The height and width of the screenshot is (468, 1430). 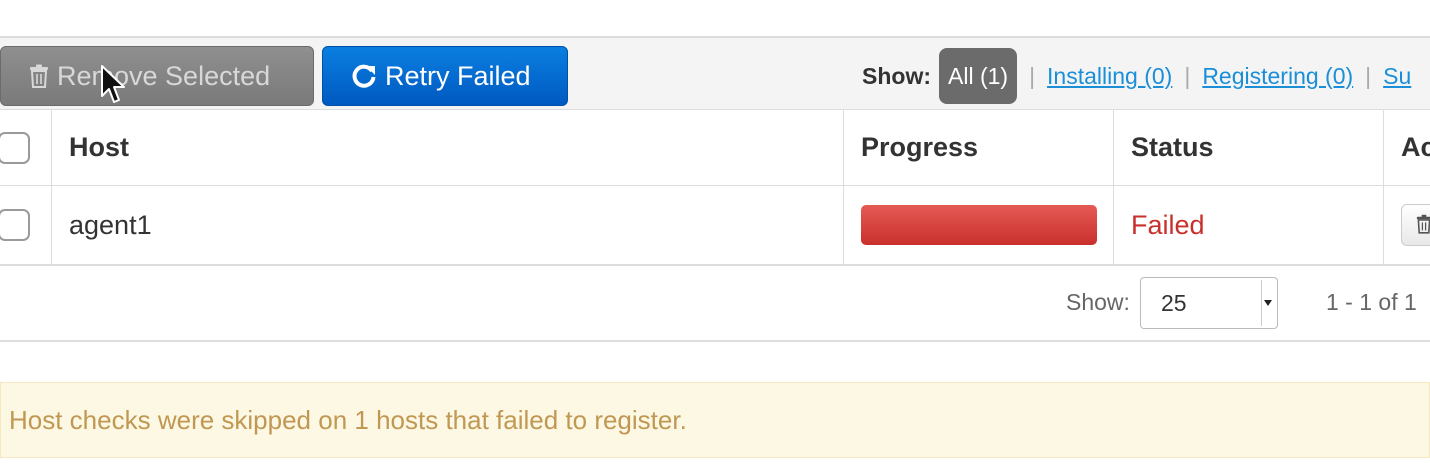 What do you see at coordinates (978, 147) in the screenshot?
I see `header-progress: Progress` at bounding box center [978, 147].